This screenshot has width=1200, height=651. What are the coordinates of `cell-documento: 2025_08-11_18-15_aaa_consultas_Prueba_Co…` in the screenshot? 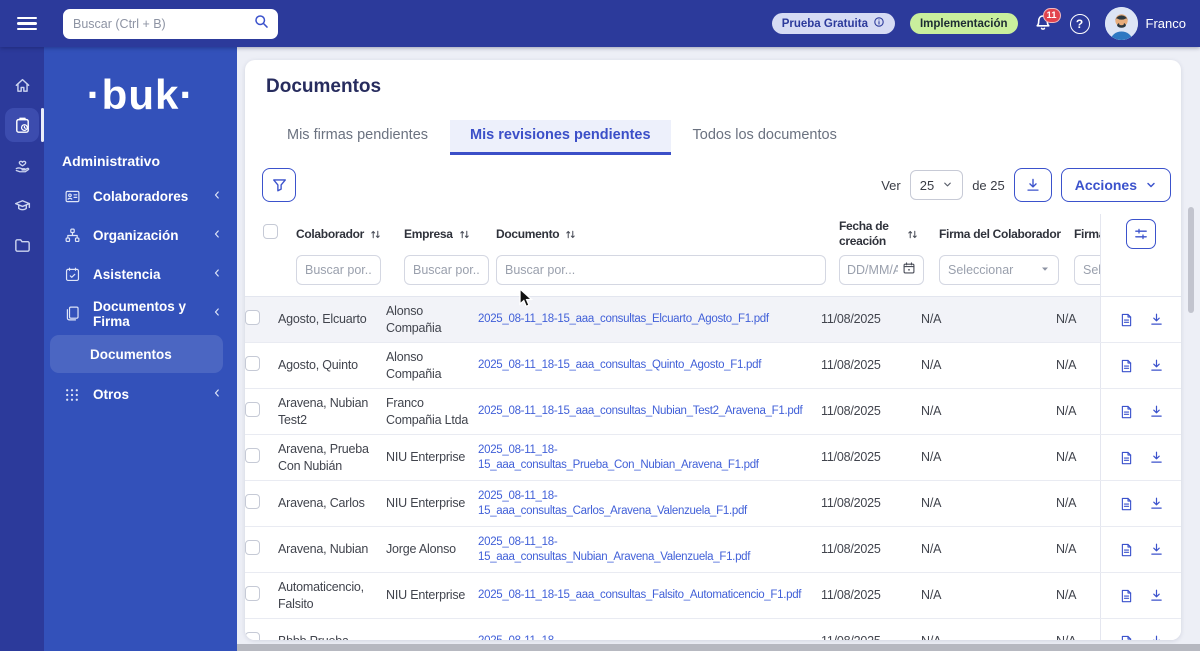 It's located at (649, 458).